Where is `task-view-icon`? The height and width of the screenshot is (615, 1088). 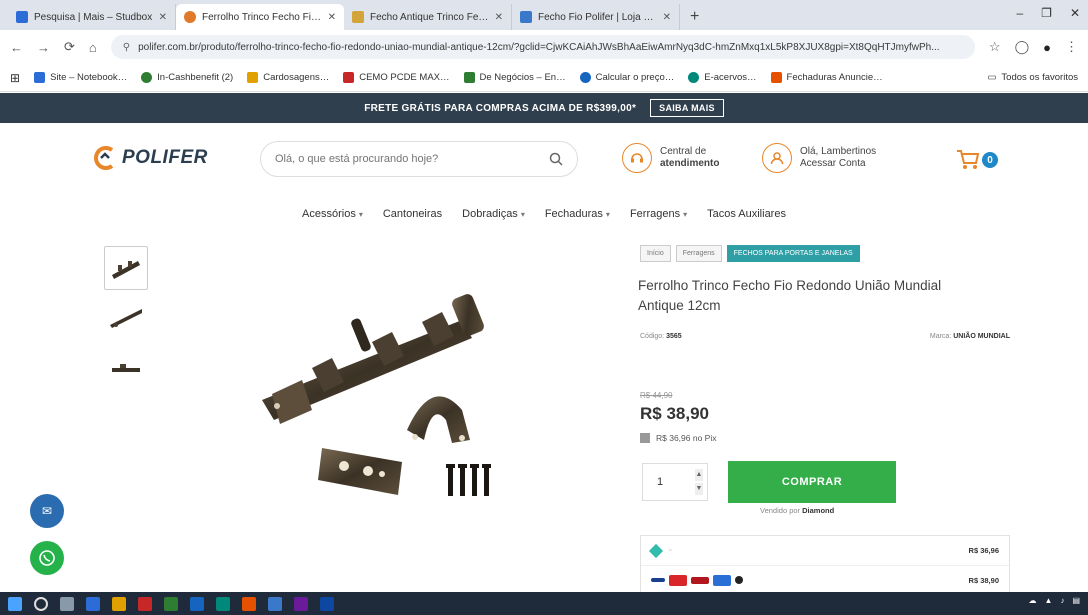
task-view-icon is located at coordinates (67, 603).